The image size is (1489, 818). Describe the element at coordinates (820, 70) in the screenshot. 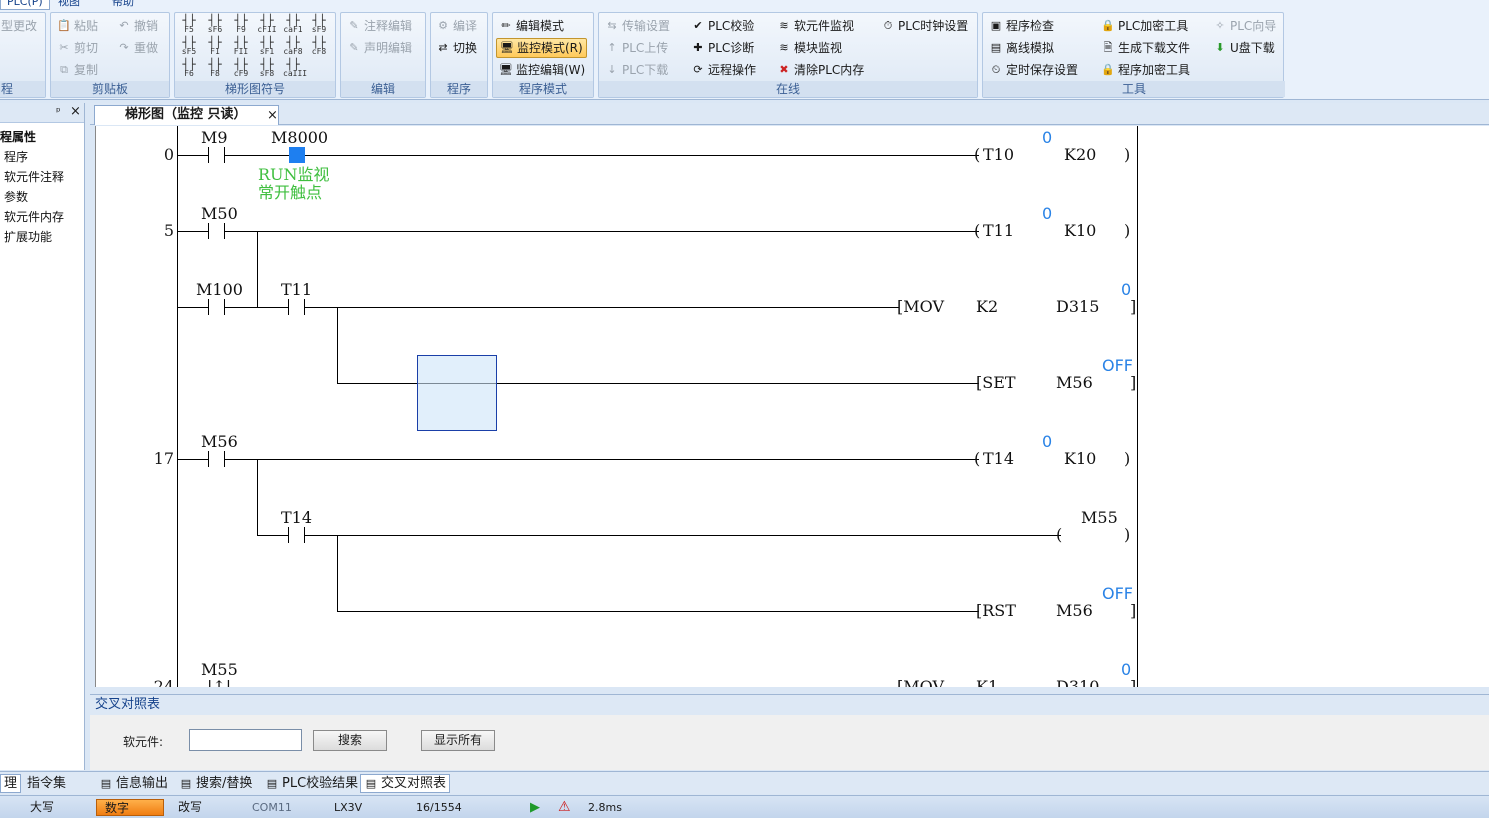

I see `clear-plc-memory-button: ✖ 清除PLC内存` at that location.